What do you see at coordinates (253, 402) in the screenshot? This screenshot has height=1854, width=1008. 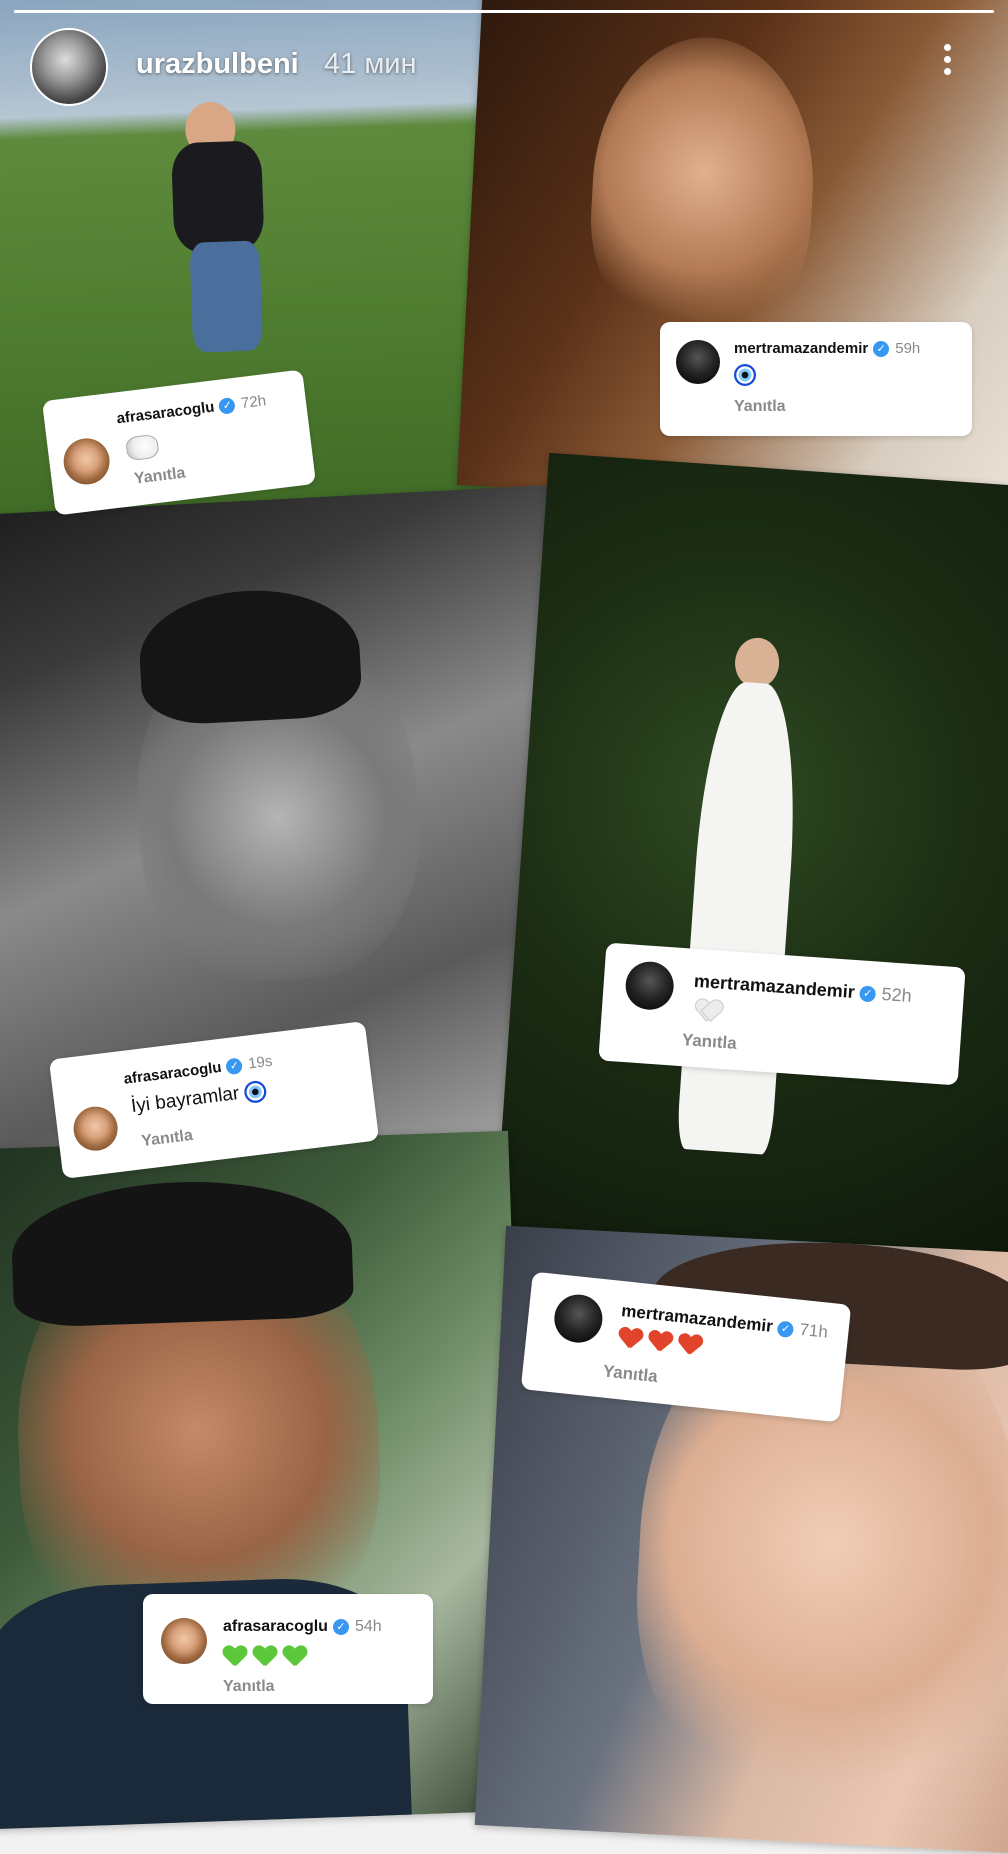 I see `comment-time: 72h` at bounding box center [253, 402].